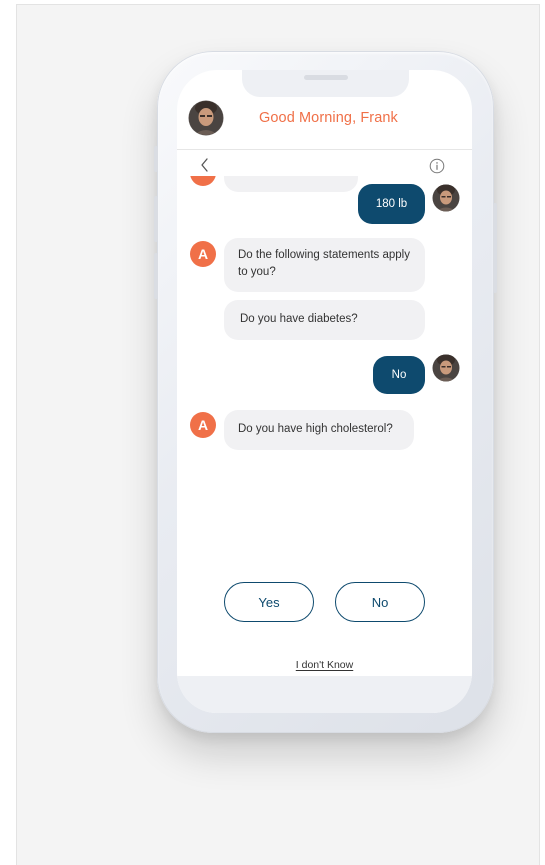 Image resolution: width=545 pixels, height=865 pixels. I want to click on phone-notch, so click(325, 83).